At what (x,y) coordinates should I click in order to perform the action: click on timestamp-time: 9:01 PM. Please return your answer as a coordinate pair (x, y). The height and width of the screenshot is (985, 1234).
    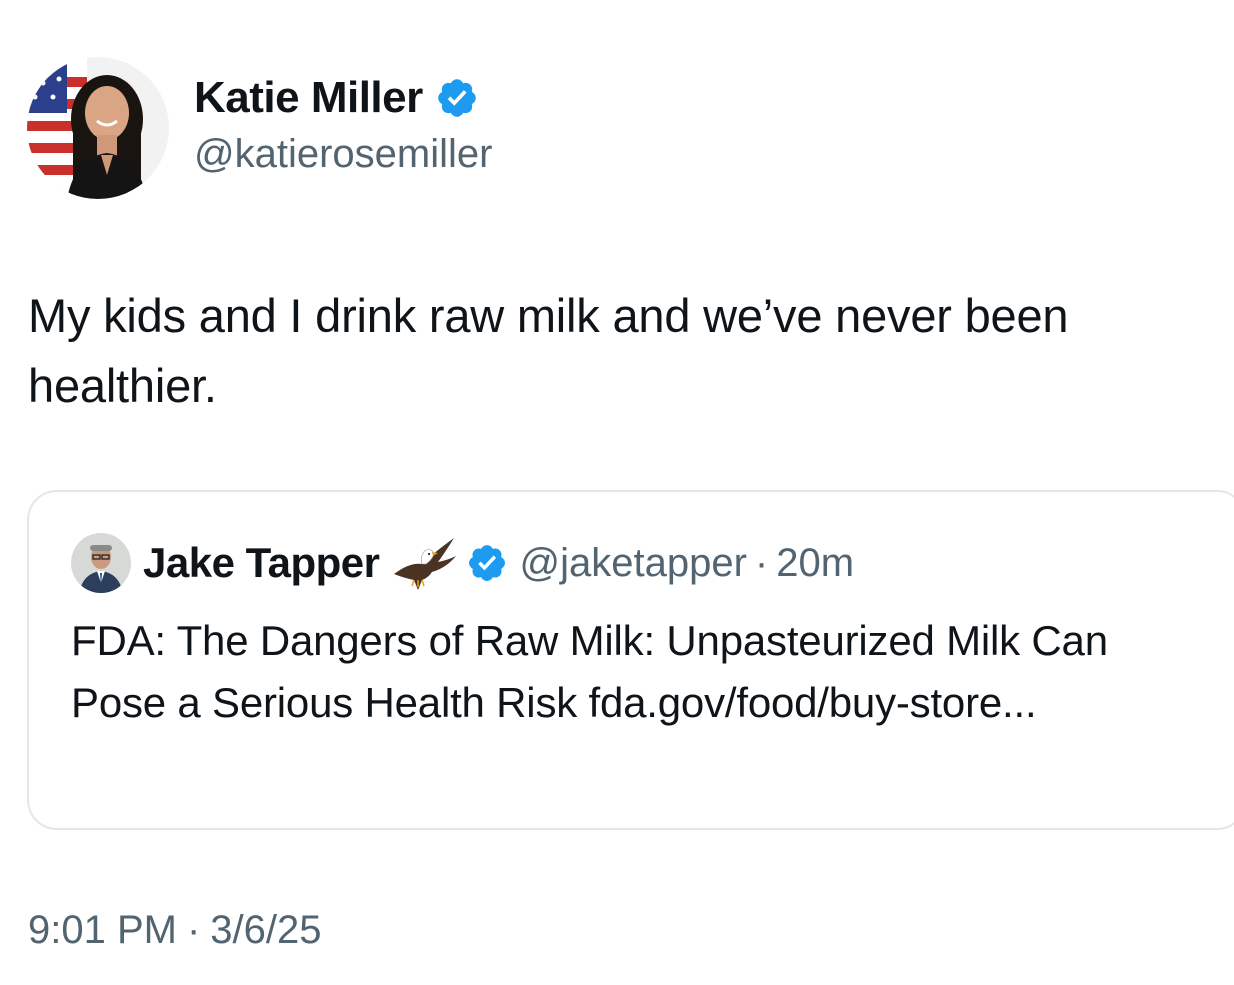
    Looking at the image, I should click on (102, 930).